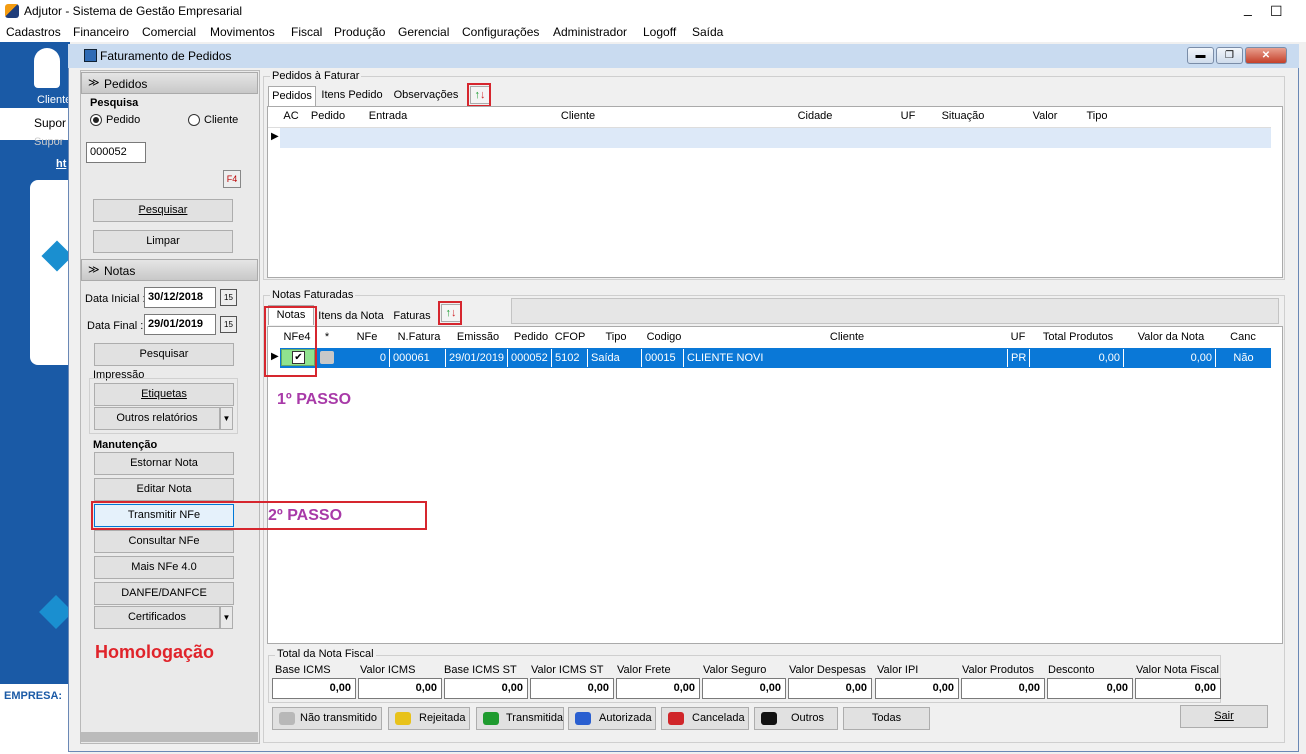 This screenshot has width=1306, height=754. Describe the element at coordinates (157, 617) in the screenshot. I see `certificados-button: Certificados` at that location.